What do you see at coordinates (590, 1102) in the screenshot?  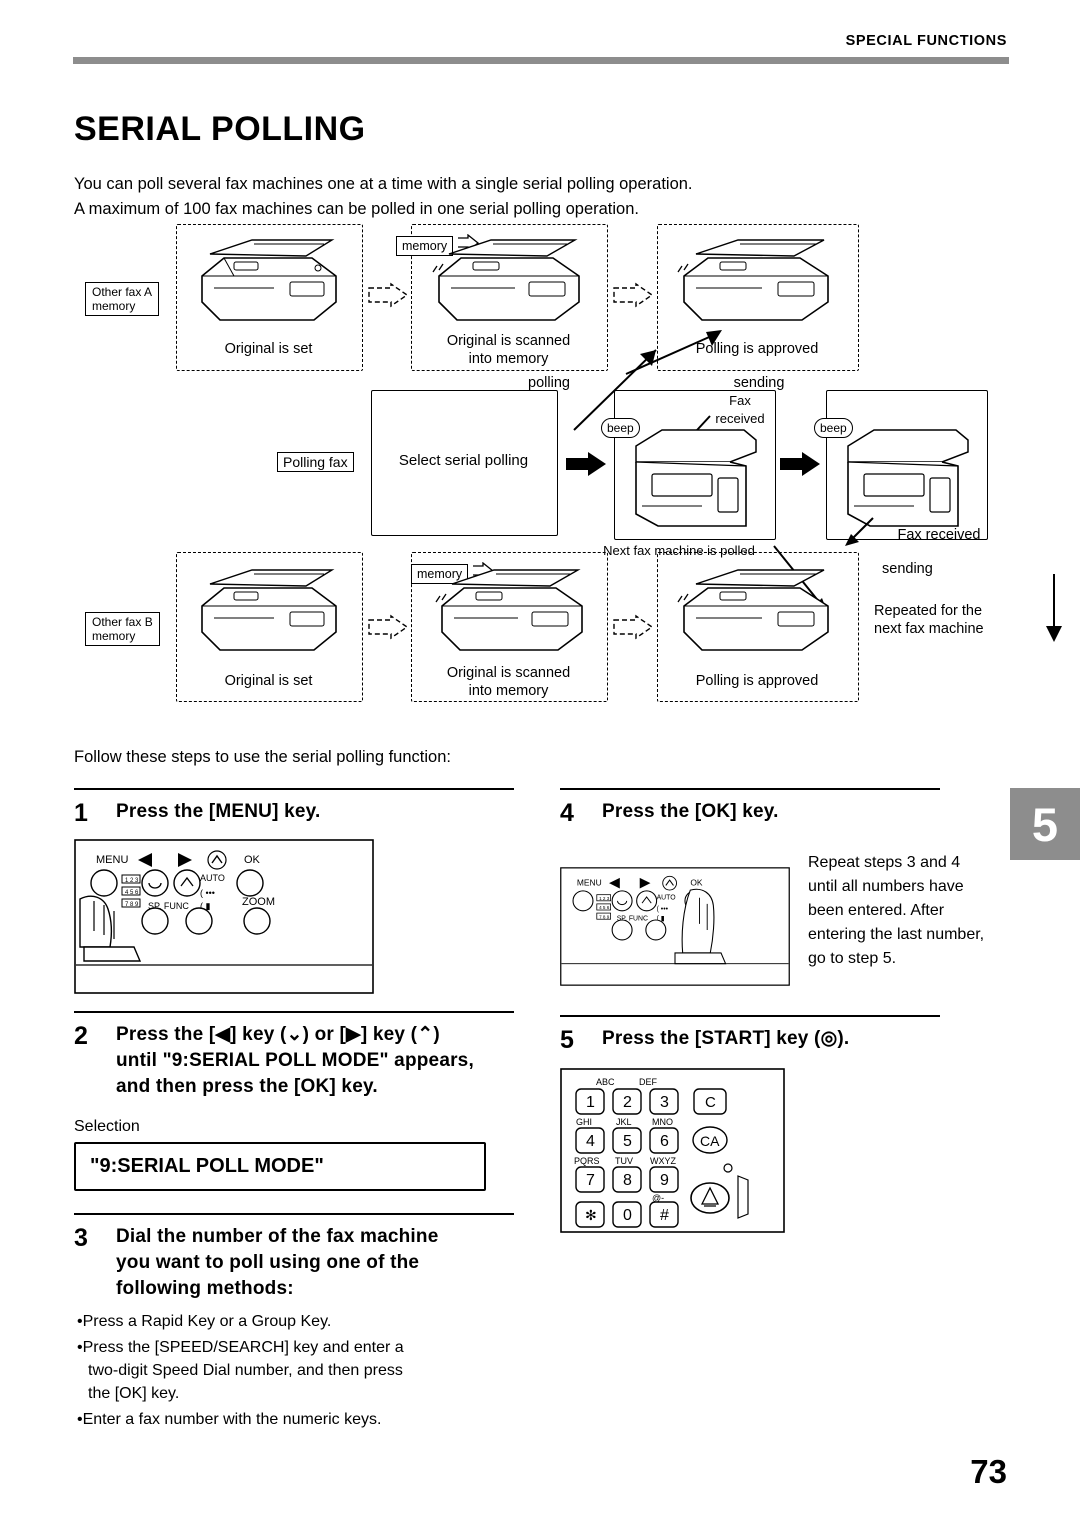 I see `svg-text: 1` at bounding box center [590, 1102].